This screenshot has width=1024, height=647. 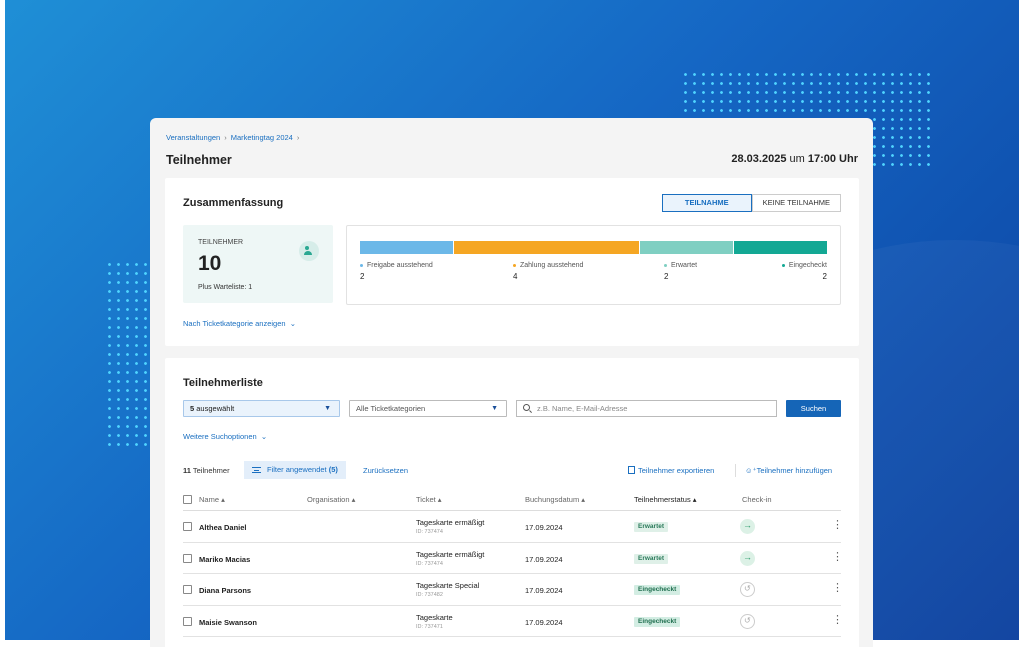 I want to click on status-legend-item: Zahlung ausstehend 4, so click(x=548, y=271).